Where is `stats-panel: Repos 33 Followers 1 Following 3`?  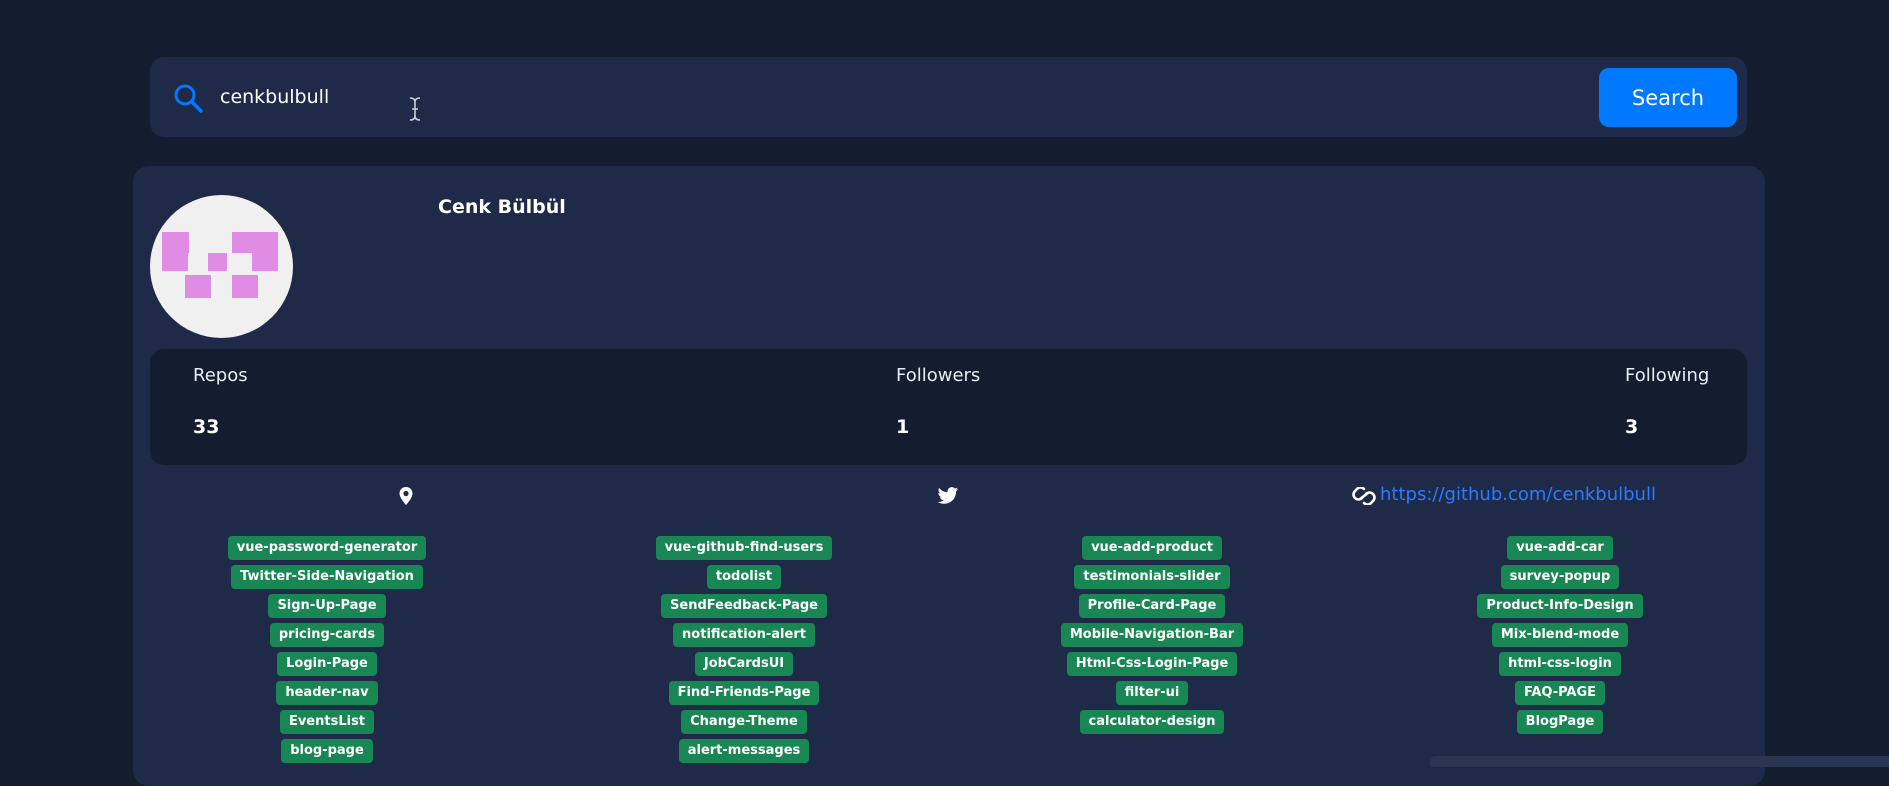 stats-panel: Repos 33 Followers 1 Following 3 is located at coordinates (948, 407).